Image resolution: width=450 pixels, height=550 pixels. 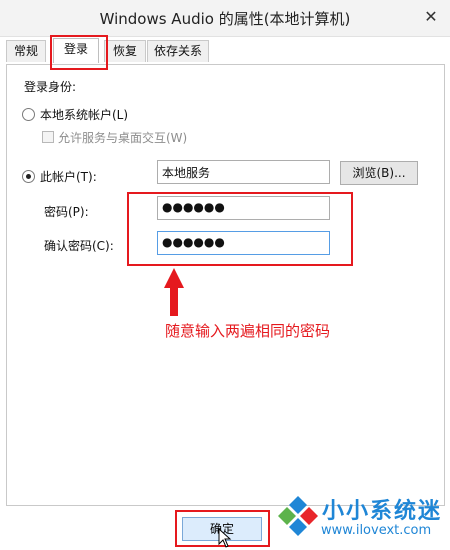 I want to click on confirm-password-field: ●●●●●●, so click(x=243, y=243).